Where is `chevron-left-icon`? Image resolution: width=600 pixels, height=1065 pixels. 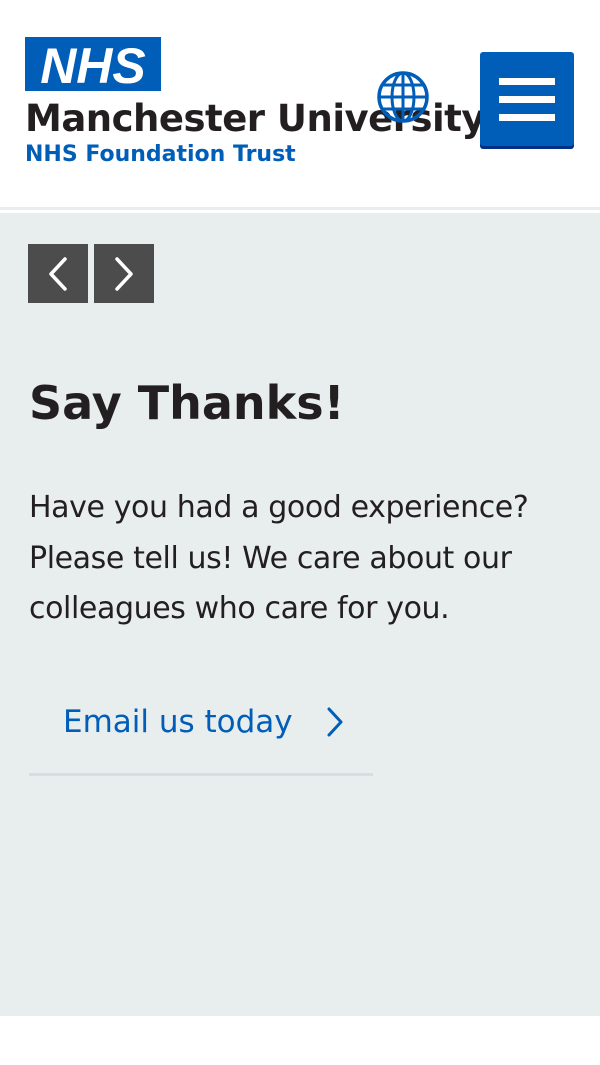 chevron-left-icon is located at coordinates (58, 274).